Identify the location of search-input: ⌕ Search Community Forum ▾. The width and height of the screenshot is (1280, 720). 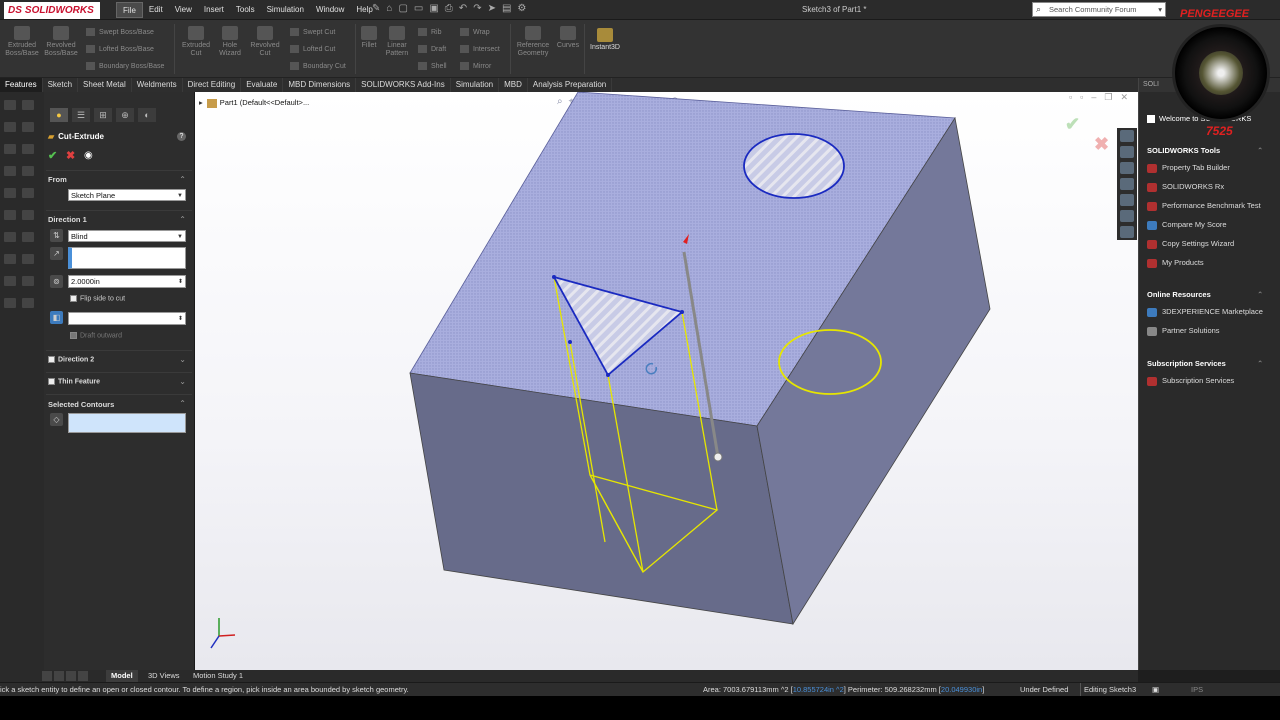
(1099, 9).